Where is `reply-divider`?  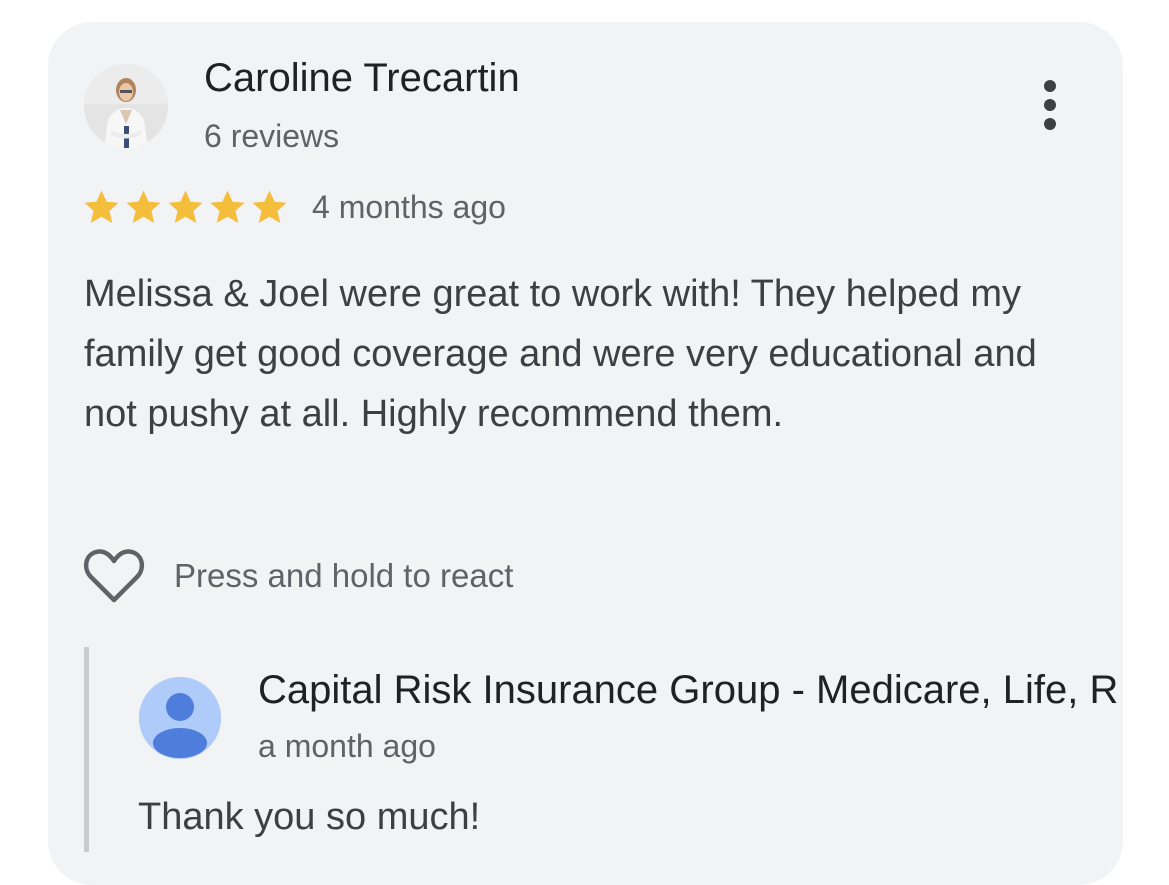 reply-divider is located at coordinates (86, 749).